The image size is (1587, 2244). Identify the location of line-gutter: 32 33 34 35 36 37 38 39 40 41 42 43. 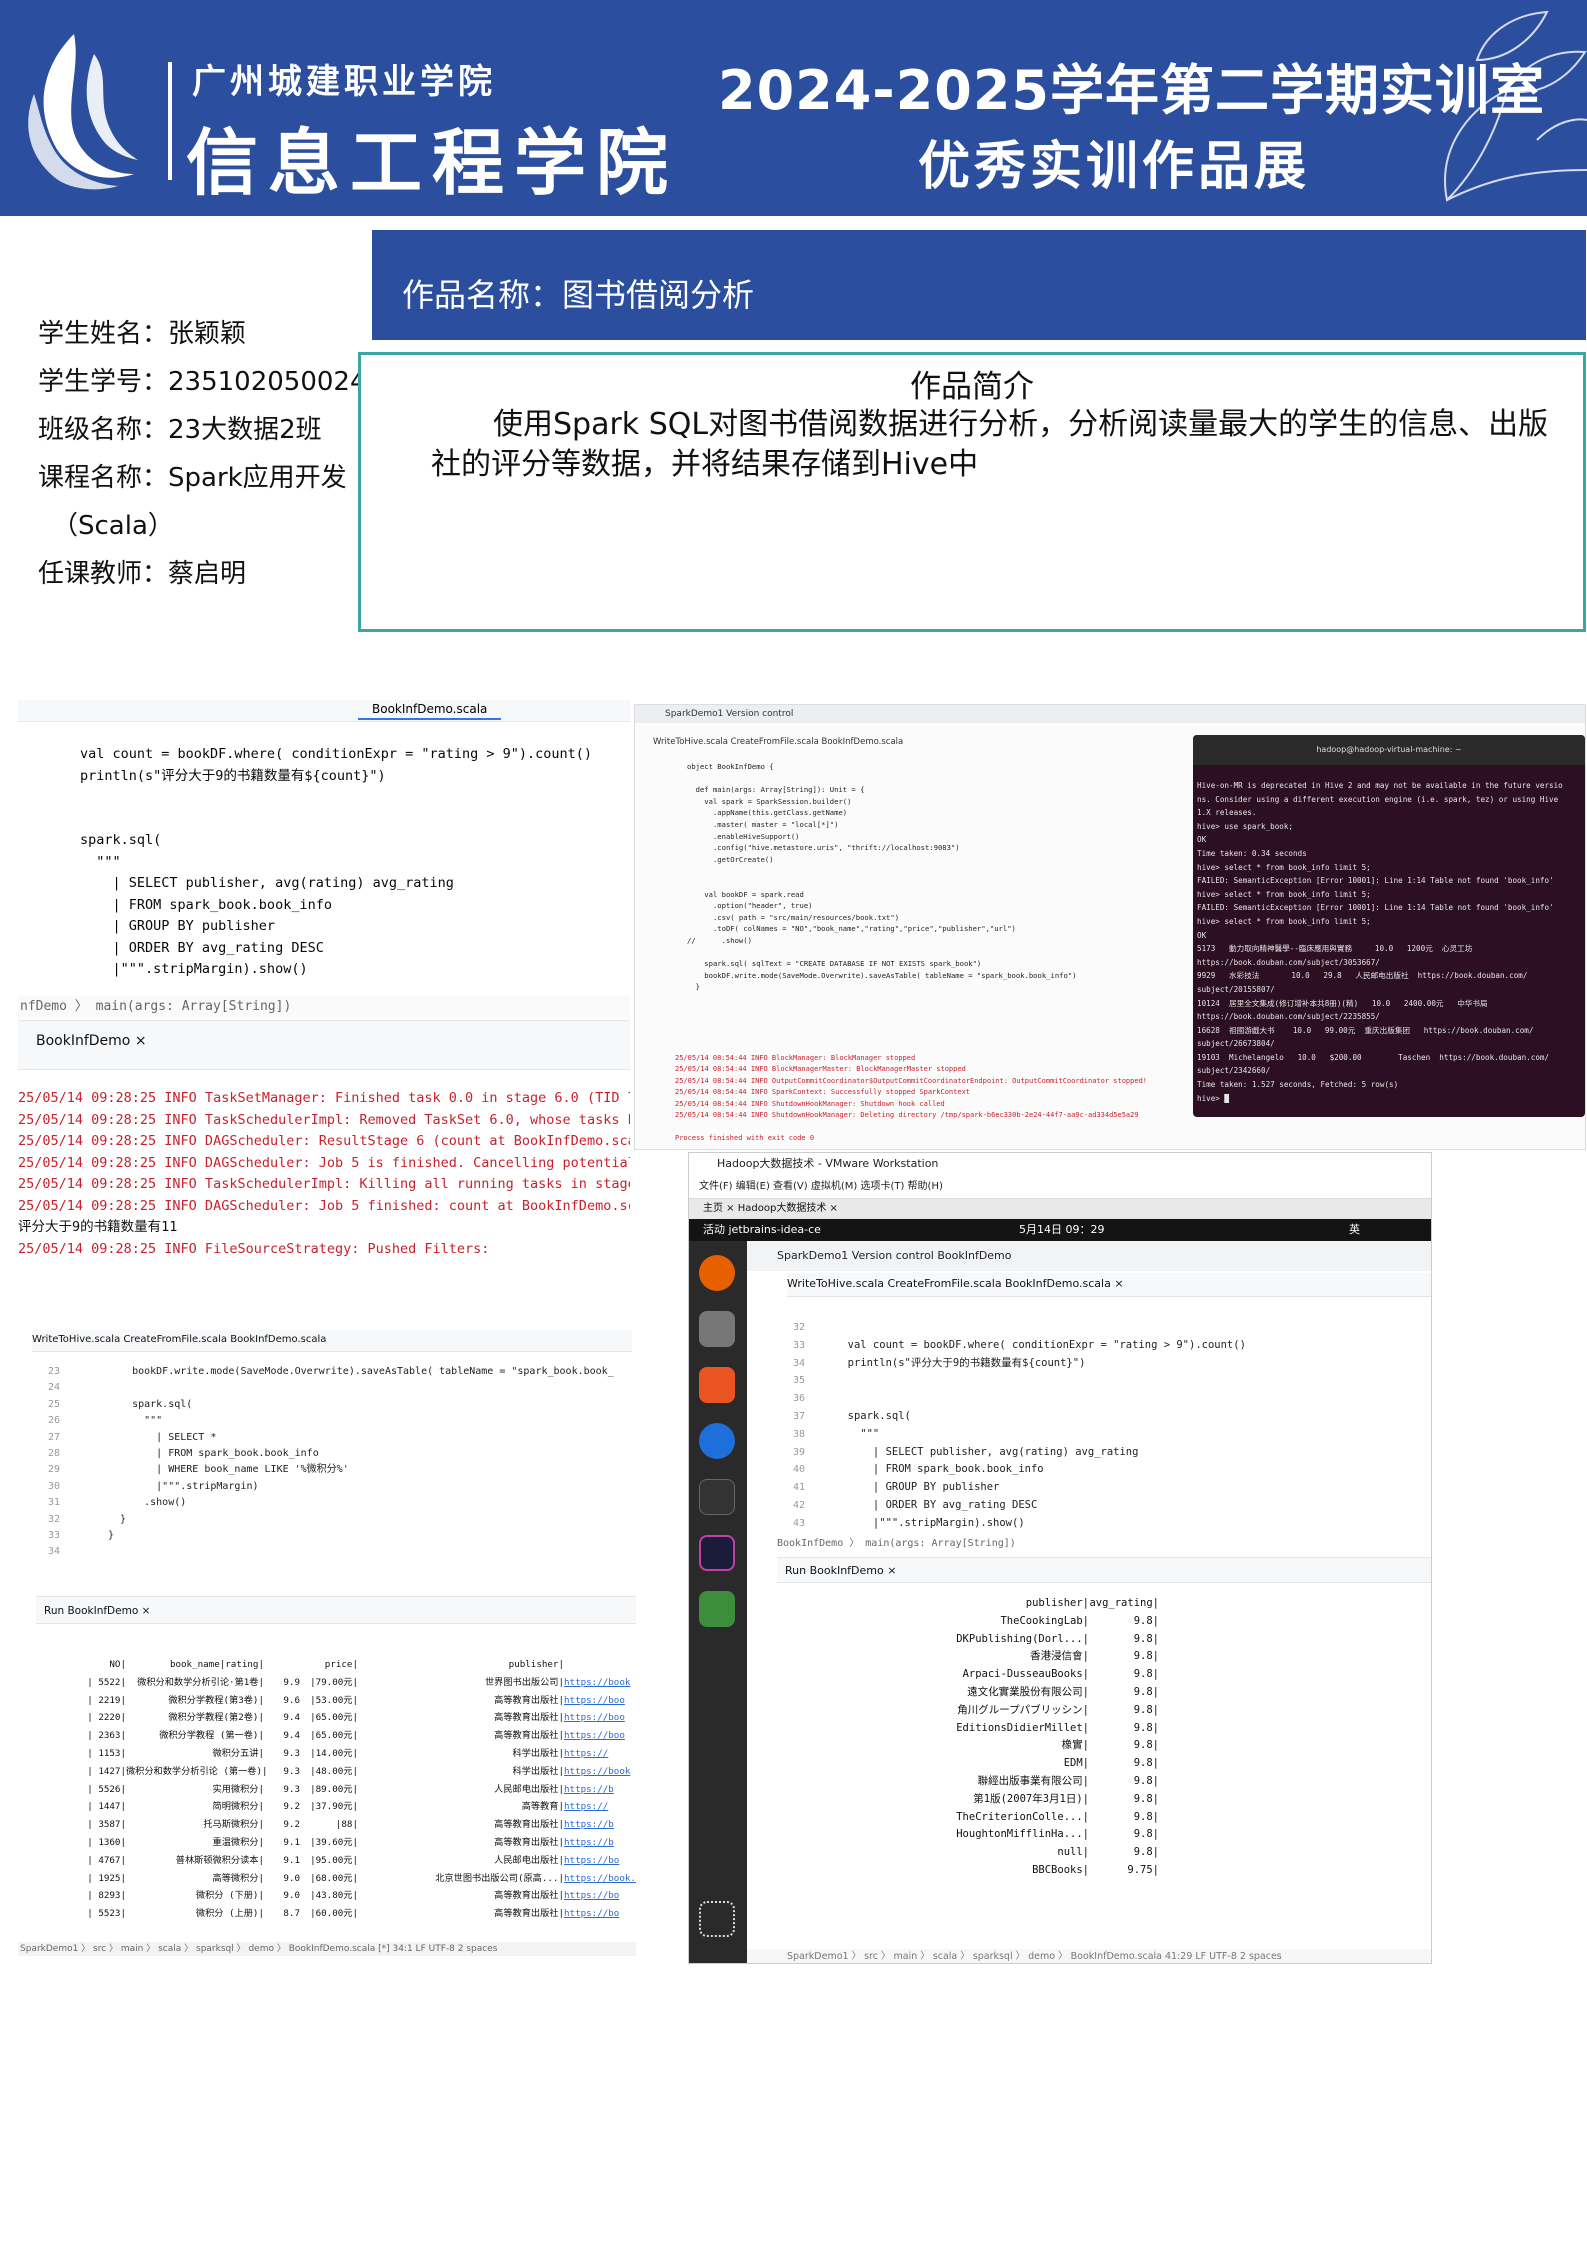
(799, 1426).